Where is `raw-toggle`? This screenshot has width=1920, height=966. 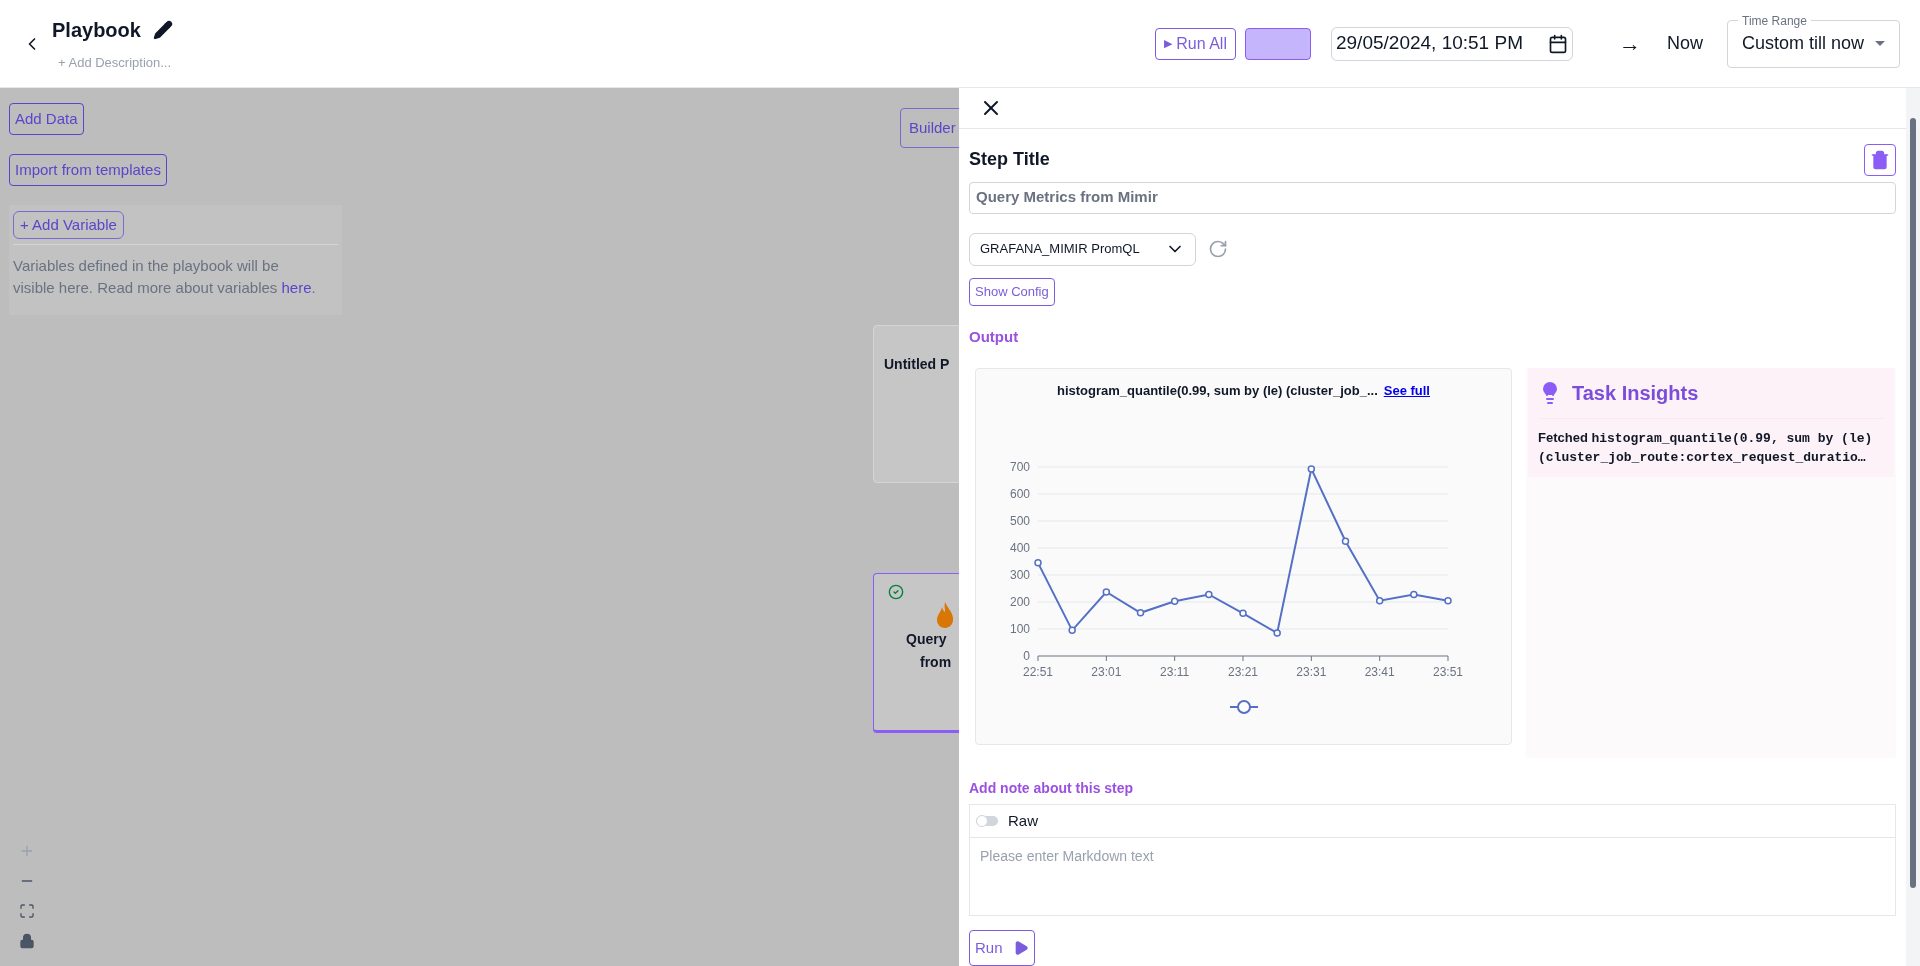 raw-toggle is located at coordinates (987, 821).